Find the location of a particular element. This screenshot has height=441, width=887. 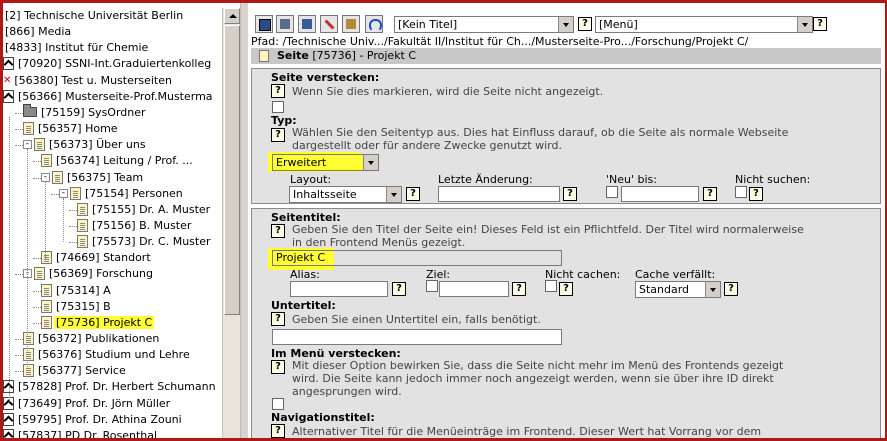

tree-item: [56372] Publikationen is located at coordinates (92, 339).